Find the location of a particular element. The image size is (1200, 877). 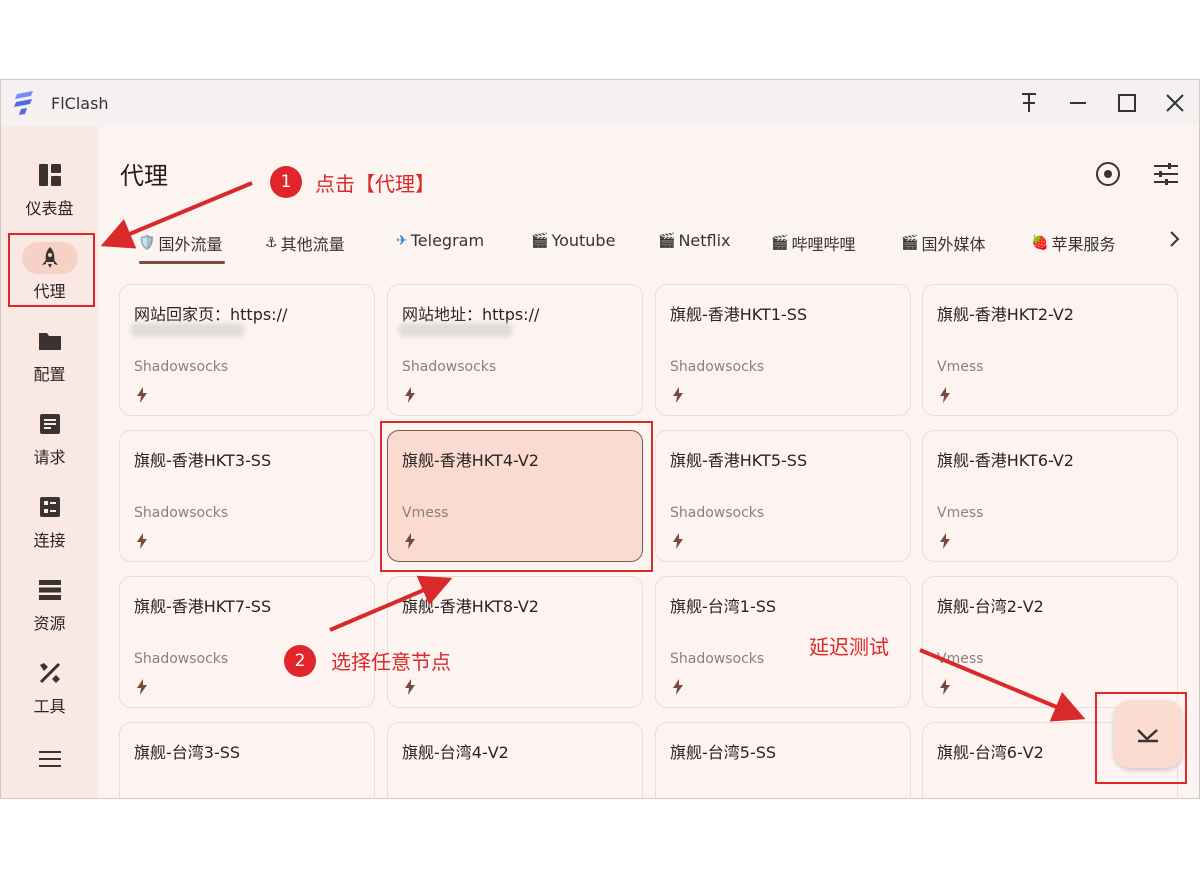

step-1-badge: 1 is located at coordinates (286, 182).